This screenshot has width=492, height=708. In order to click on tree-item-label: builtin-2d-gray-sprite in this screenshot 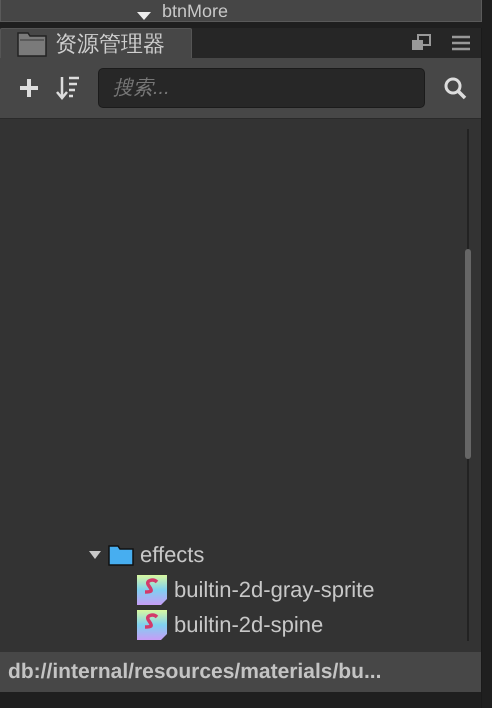, I will do `click(274, 589)`.